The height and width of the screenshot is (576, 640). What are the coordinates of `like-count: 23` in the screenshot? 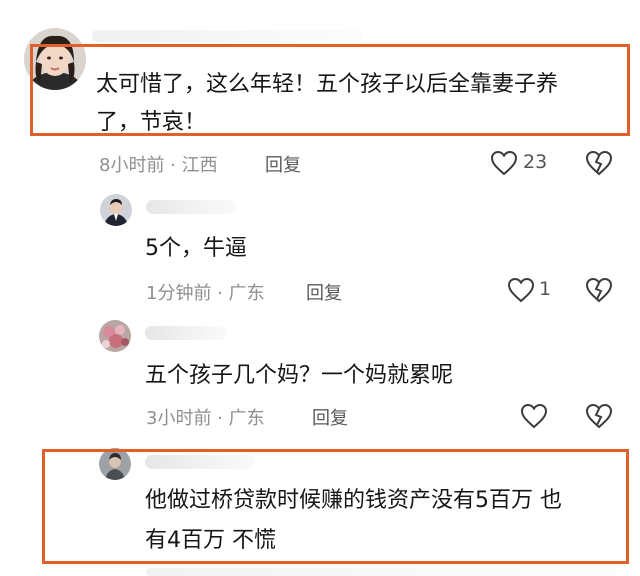 It's located at (535, 162).